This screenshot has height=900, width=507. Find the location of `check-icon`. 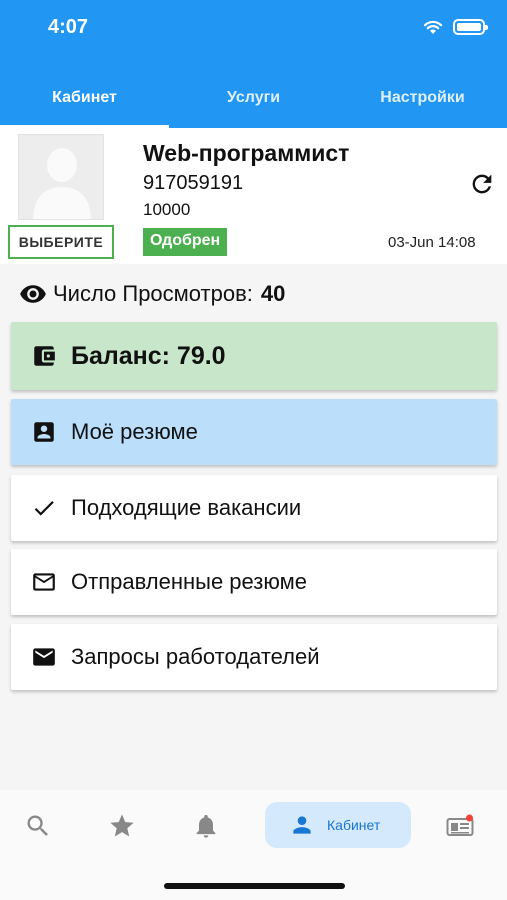

check-icon is located at coordinates (44, 508).